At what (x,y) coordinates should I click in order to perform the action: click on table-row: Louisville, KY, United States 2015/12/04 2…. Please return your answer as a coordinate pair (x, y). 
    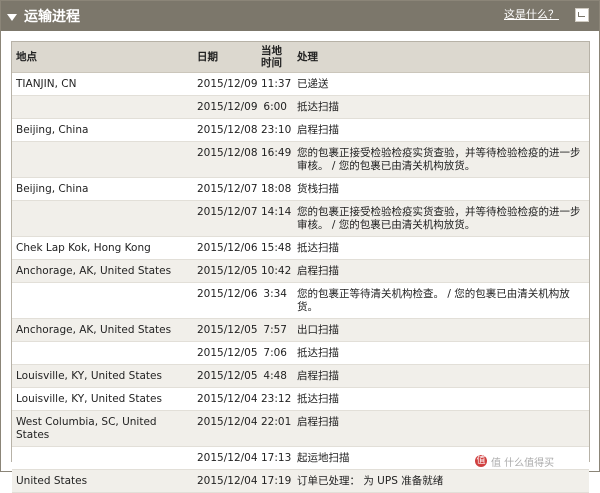
    Looking at the image, I should click on (300, 399).